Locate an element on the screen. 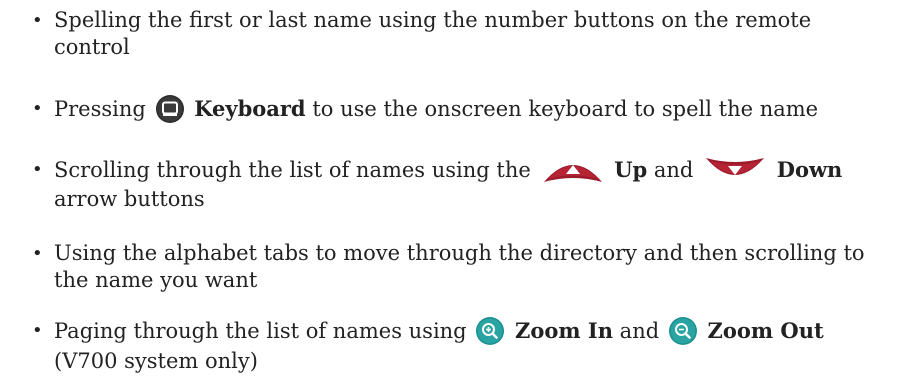 The image size is (914, 379). keyboard-label: Keyboard is located at coordinates (250, 108).